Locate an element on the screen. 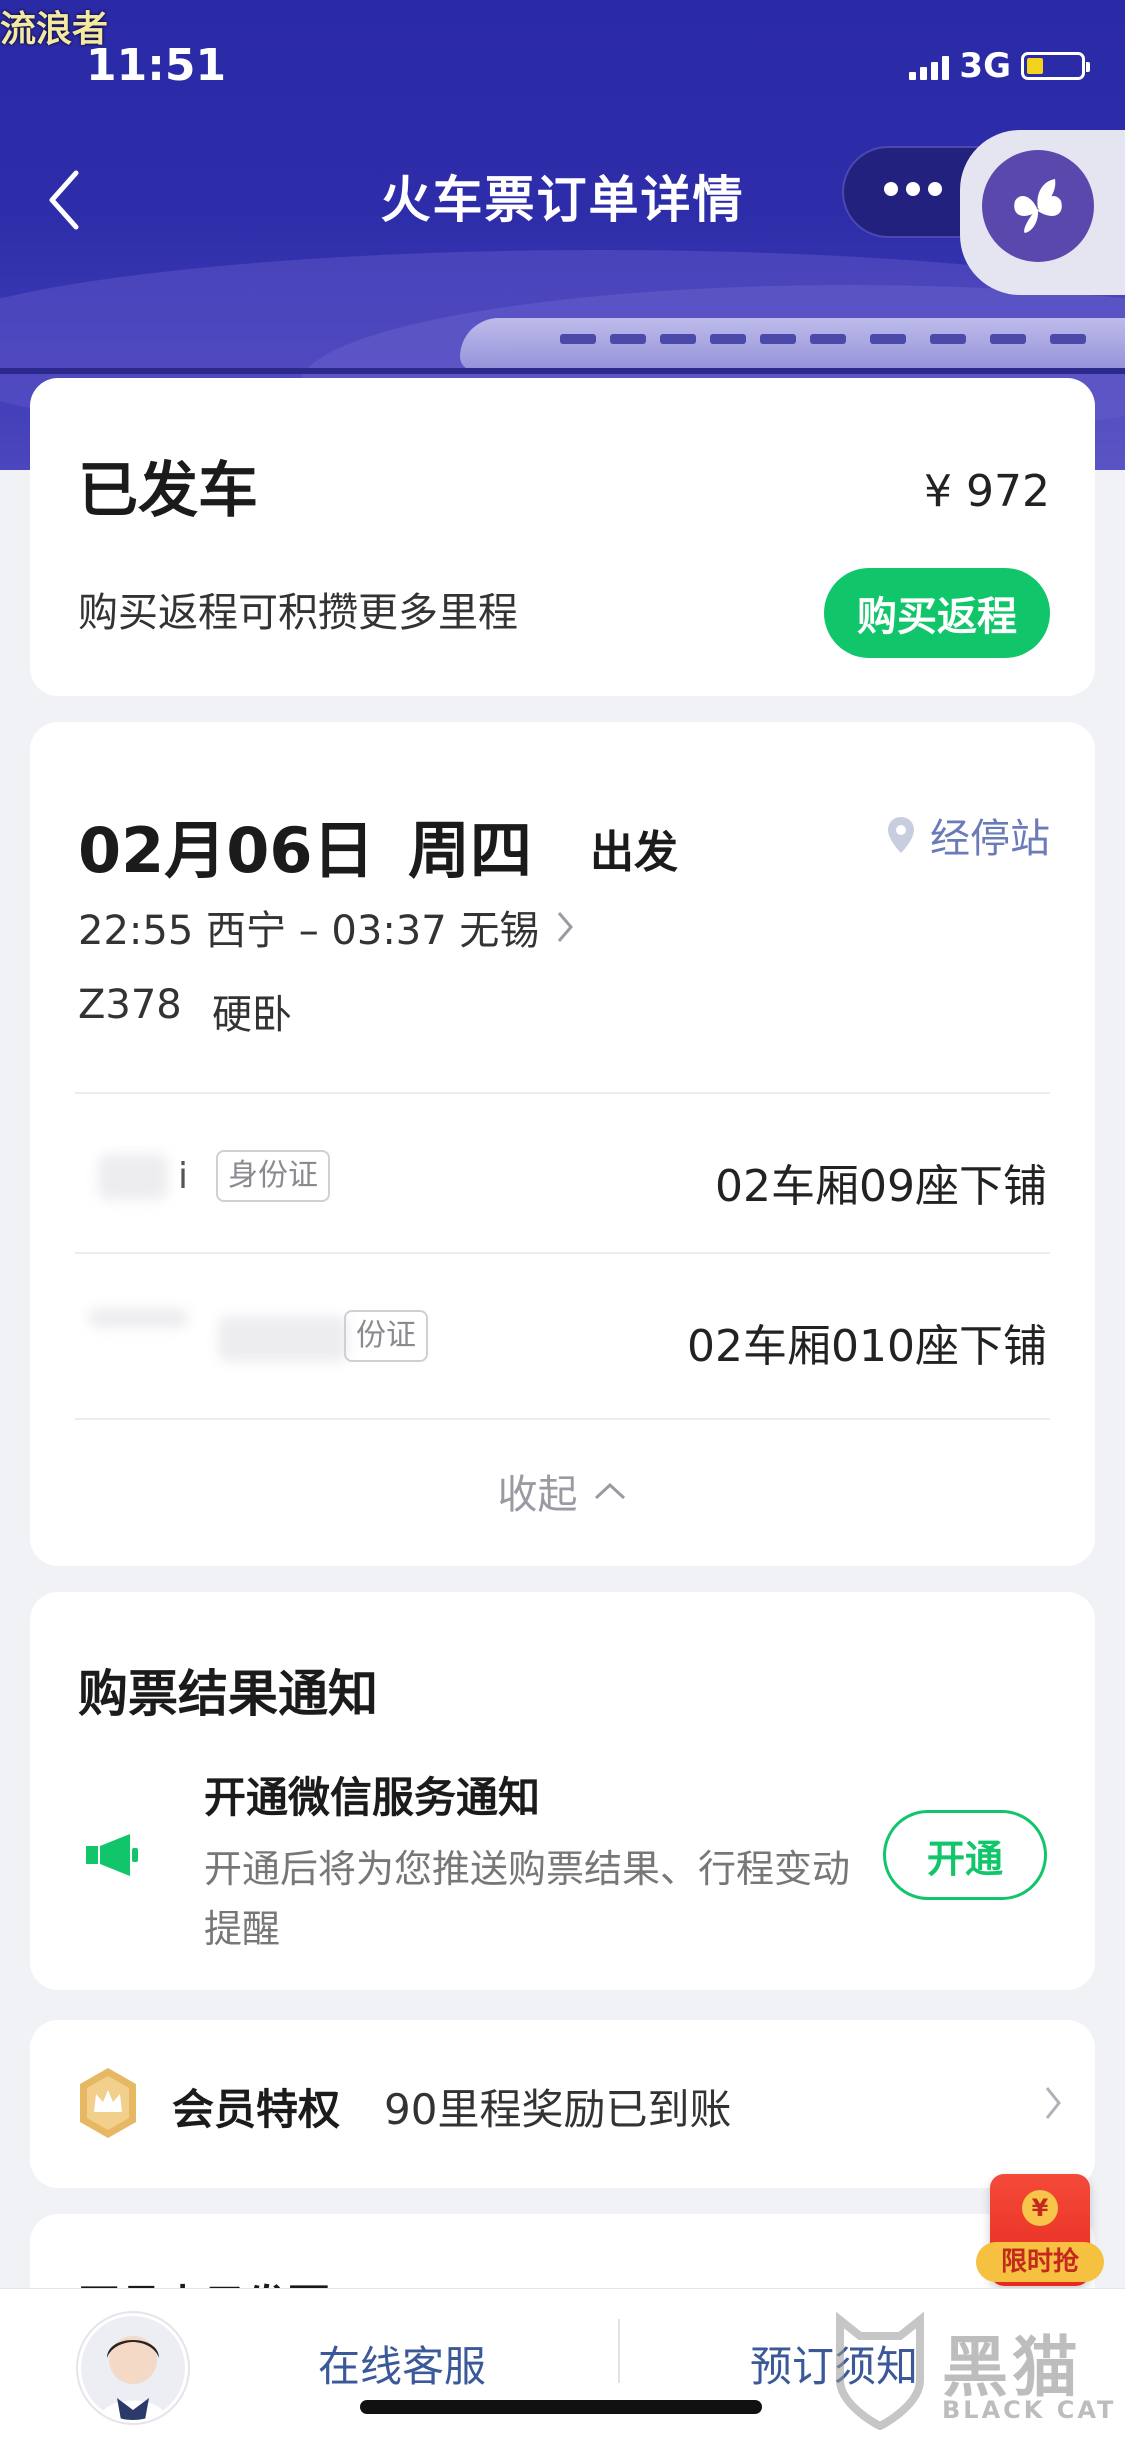 The height and width of the screenshot is (2437, 1125). enable-notify-button: 开通 is located at coordinates (965, 1855).